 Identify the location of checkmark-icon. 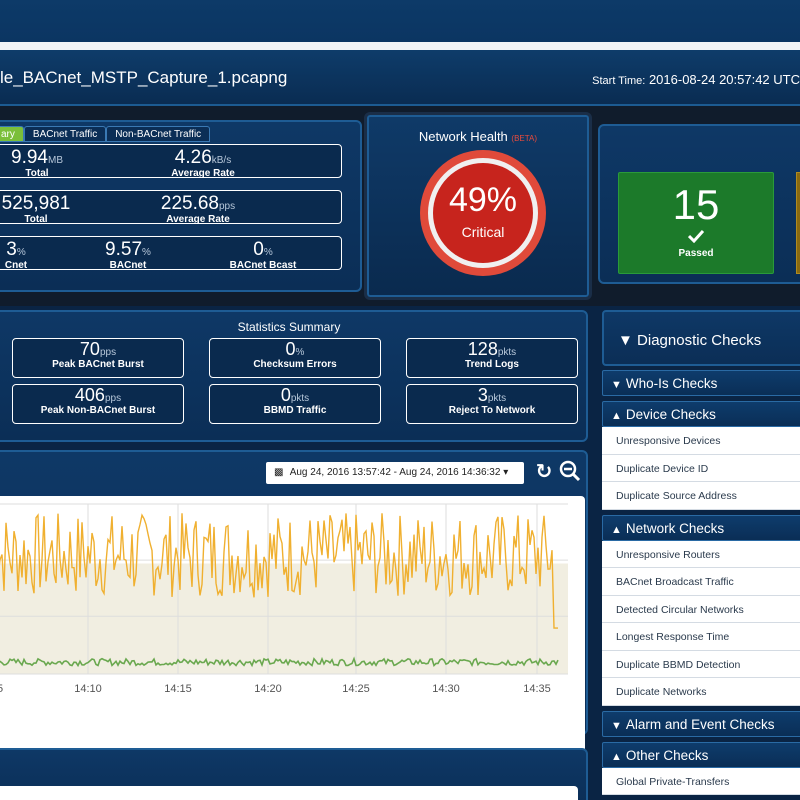
(696, 236).